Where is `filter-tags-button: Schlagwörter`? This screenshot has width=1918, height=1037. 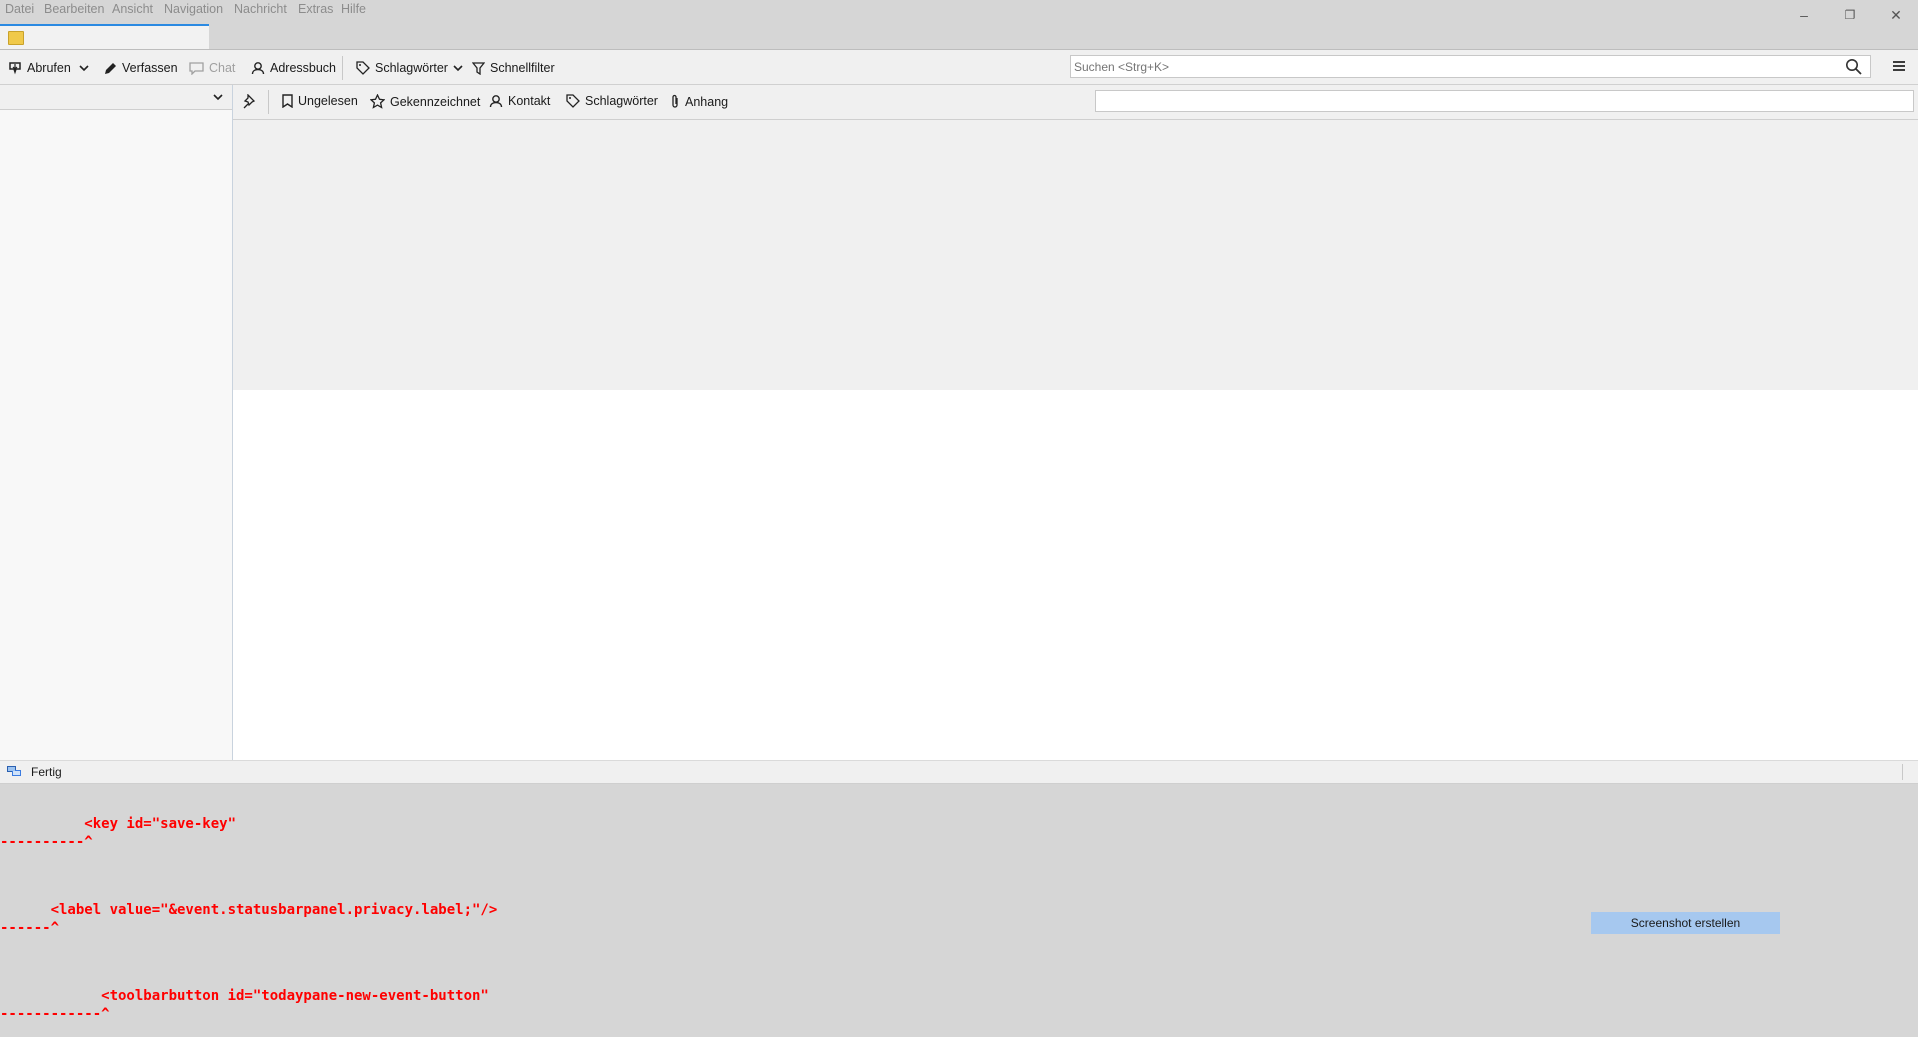 filter-tags-button: Schlagwörter is located at coordinates (612, 101).